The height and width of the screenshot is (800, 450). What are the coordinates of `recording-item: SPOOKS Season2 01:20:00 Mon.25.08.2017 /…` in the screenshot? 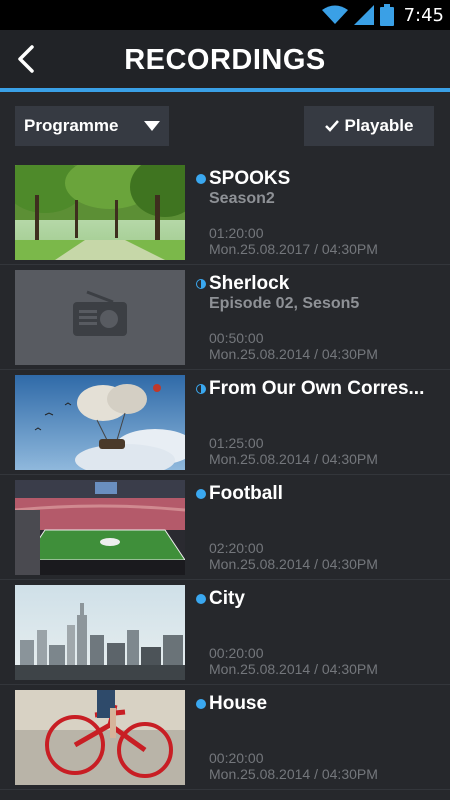 It's located at (225, 212).